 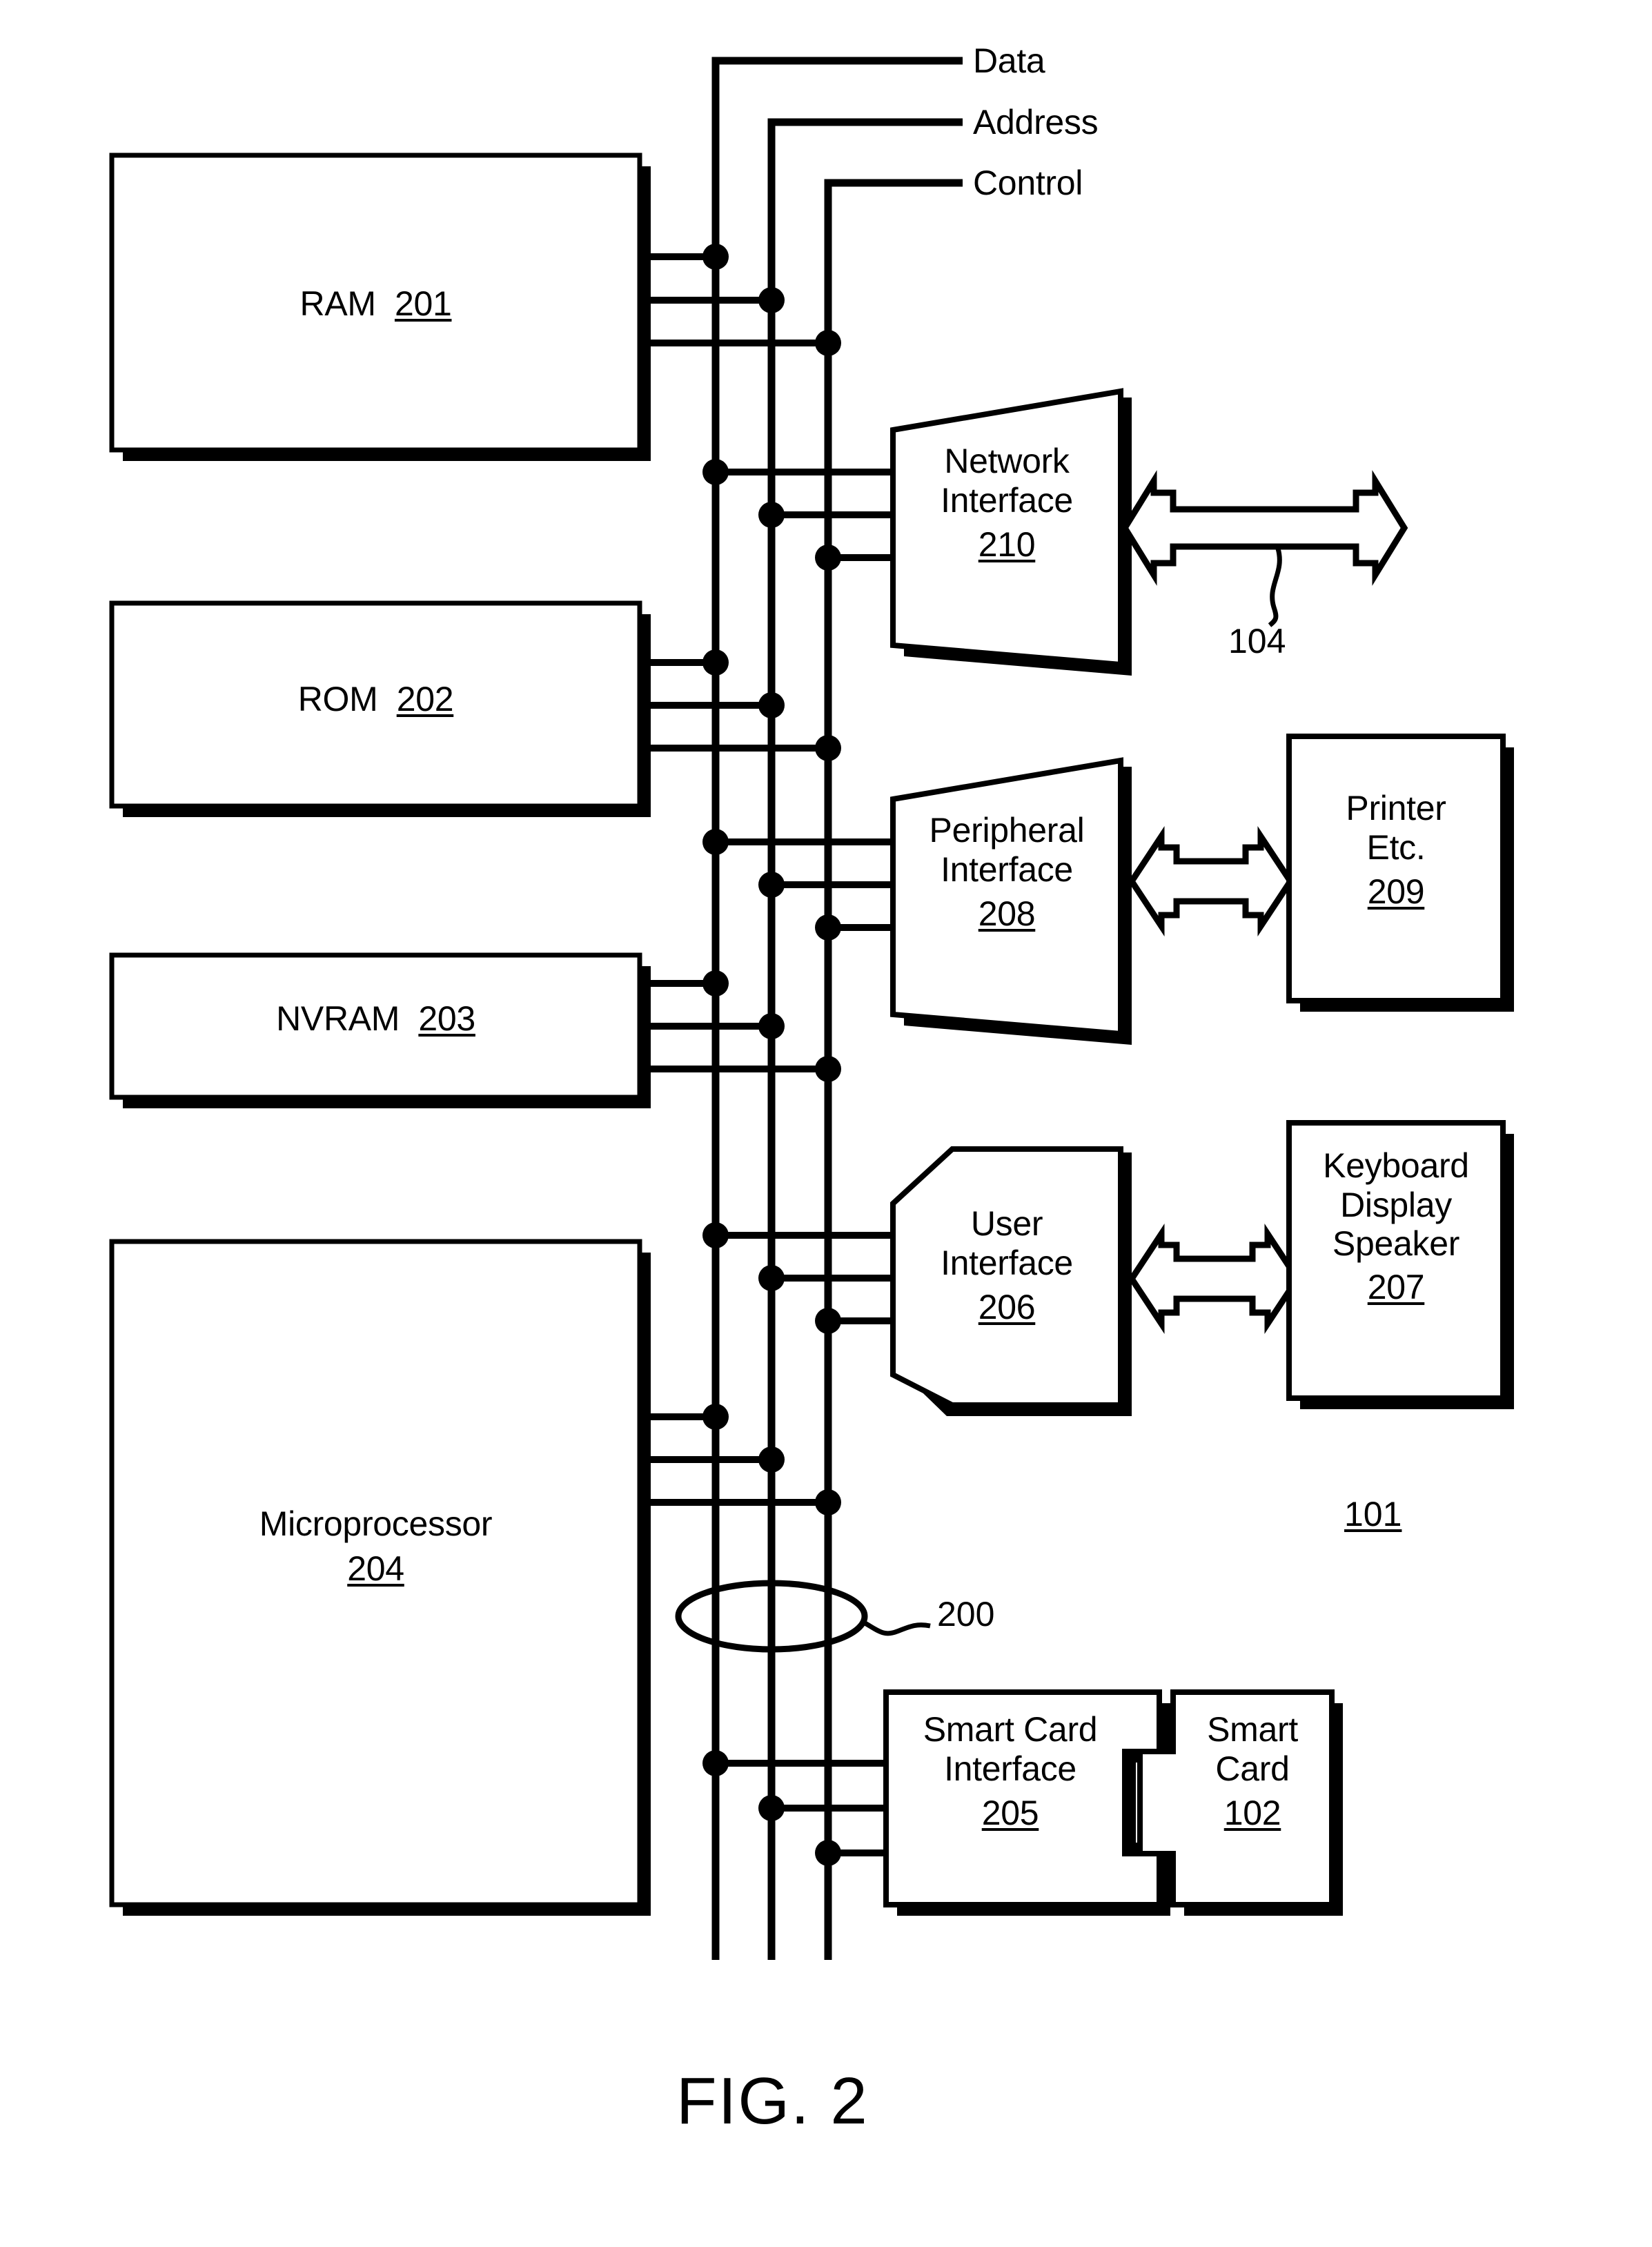 I want to click on peripheral-interface-bus-stubs, so click(x=806, y=884).